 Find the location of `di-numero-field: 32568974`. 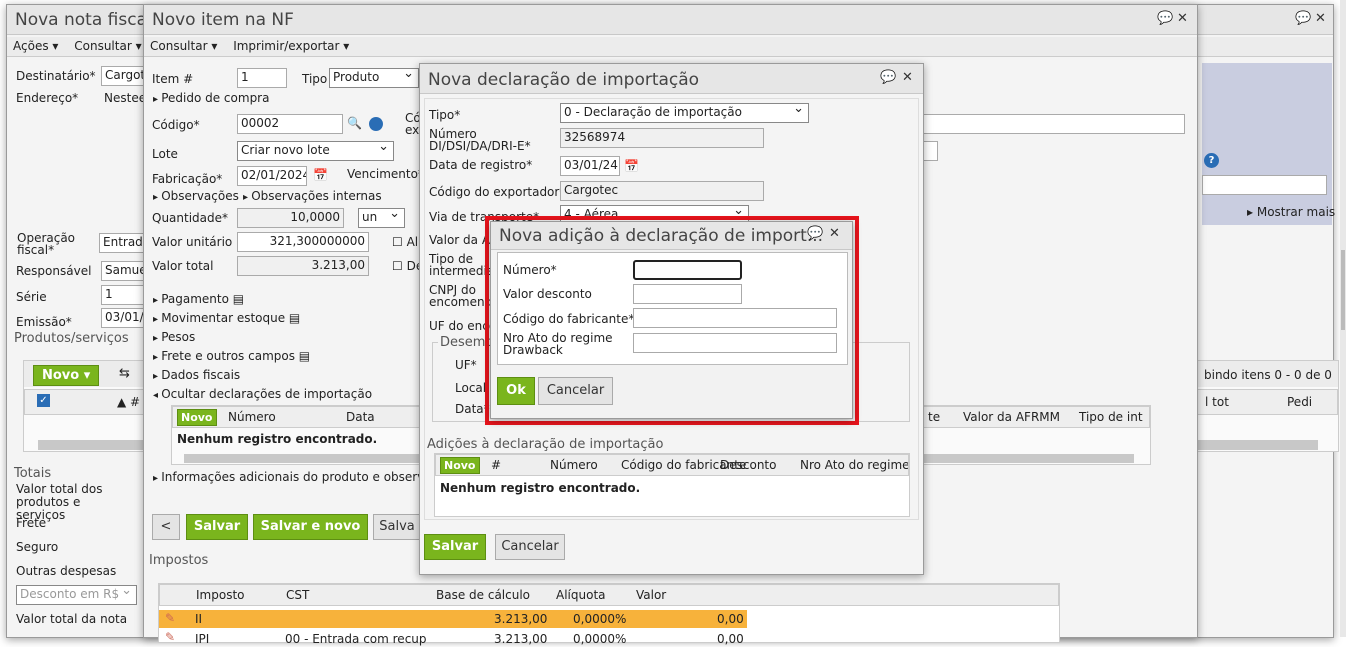

di-numero-field: 32568974 is located at coordinates (662, 138).